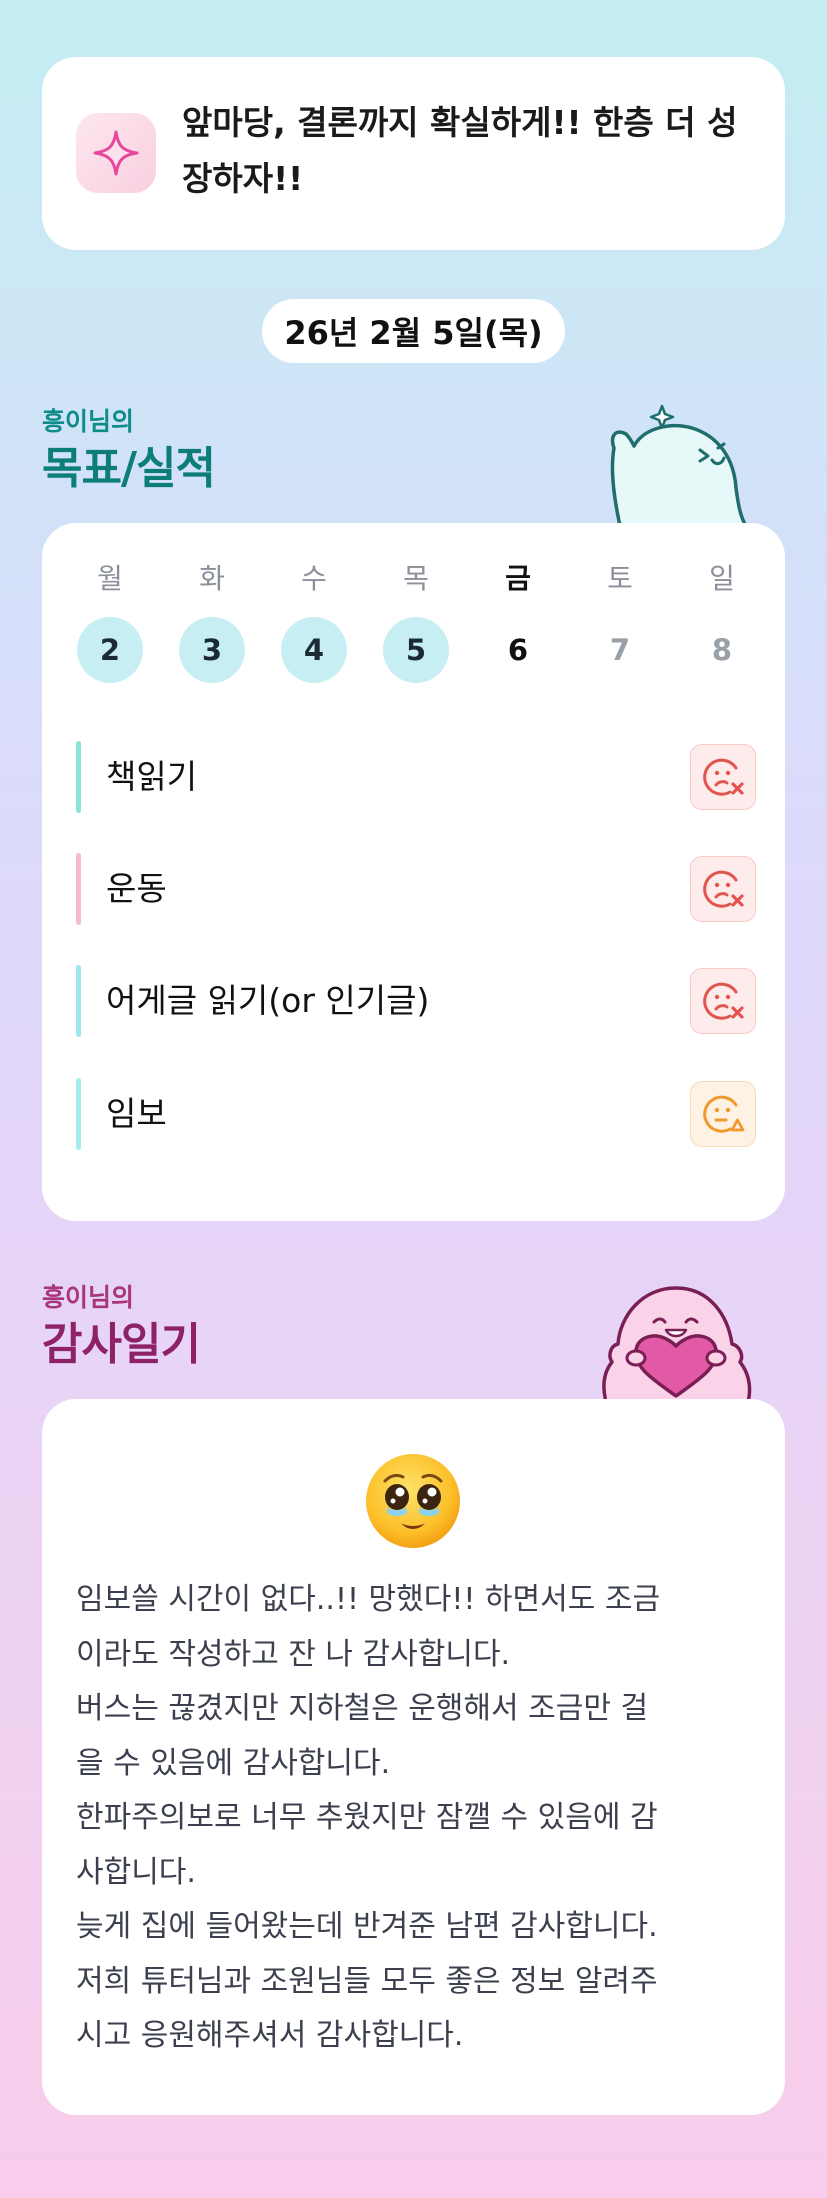  Describe the element at coordinates (413, 1501) in the screenshot. I see `pleading-face-emoji` at that location.